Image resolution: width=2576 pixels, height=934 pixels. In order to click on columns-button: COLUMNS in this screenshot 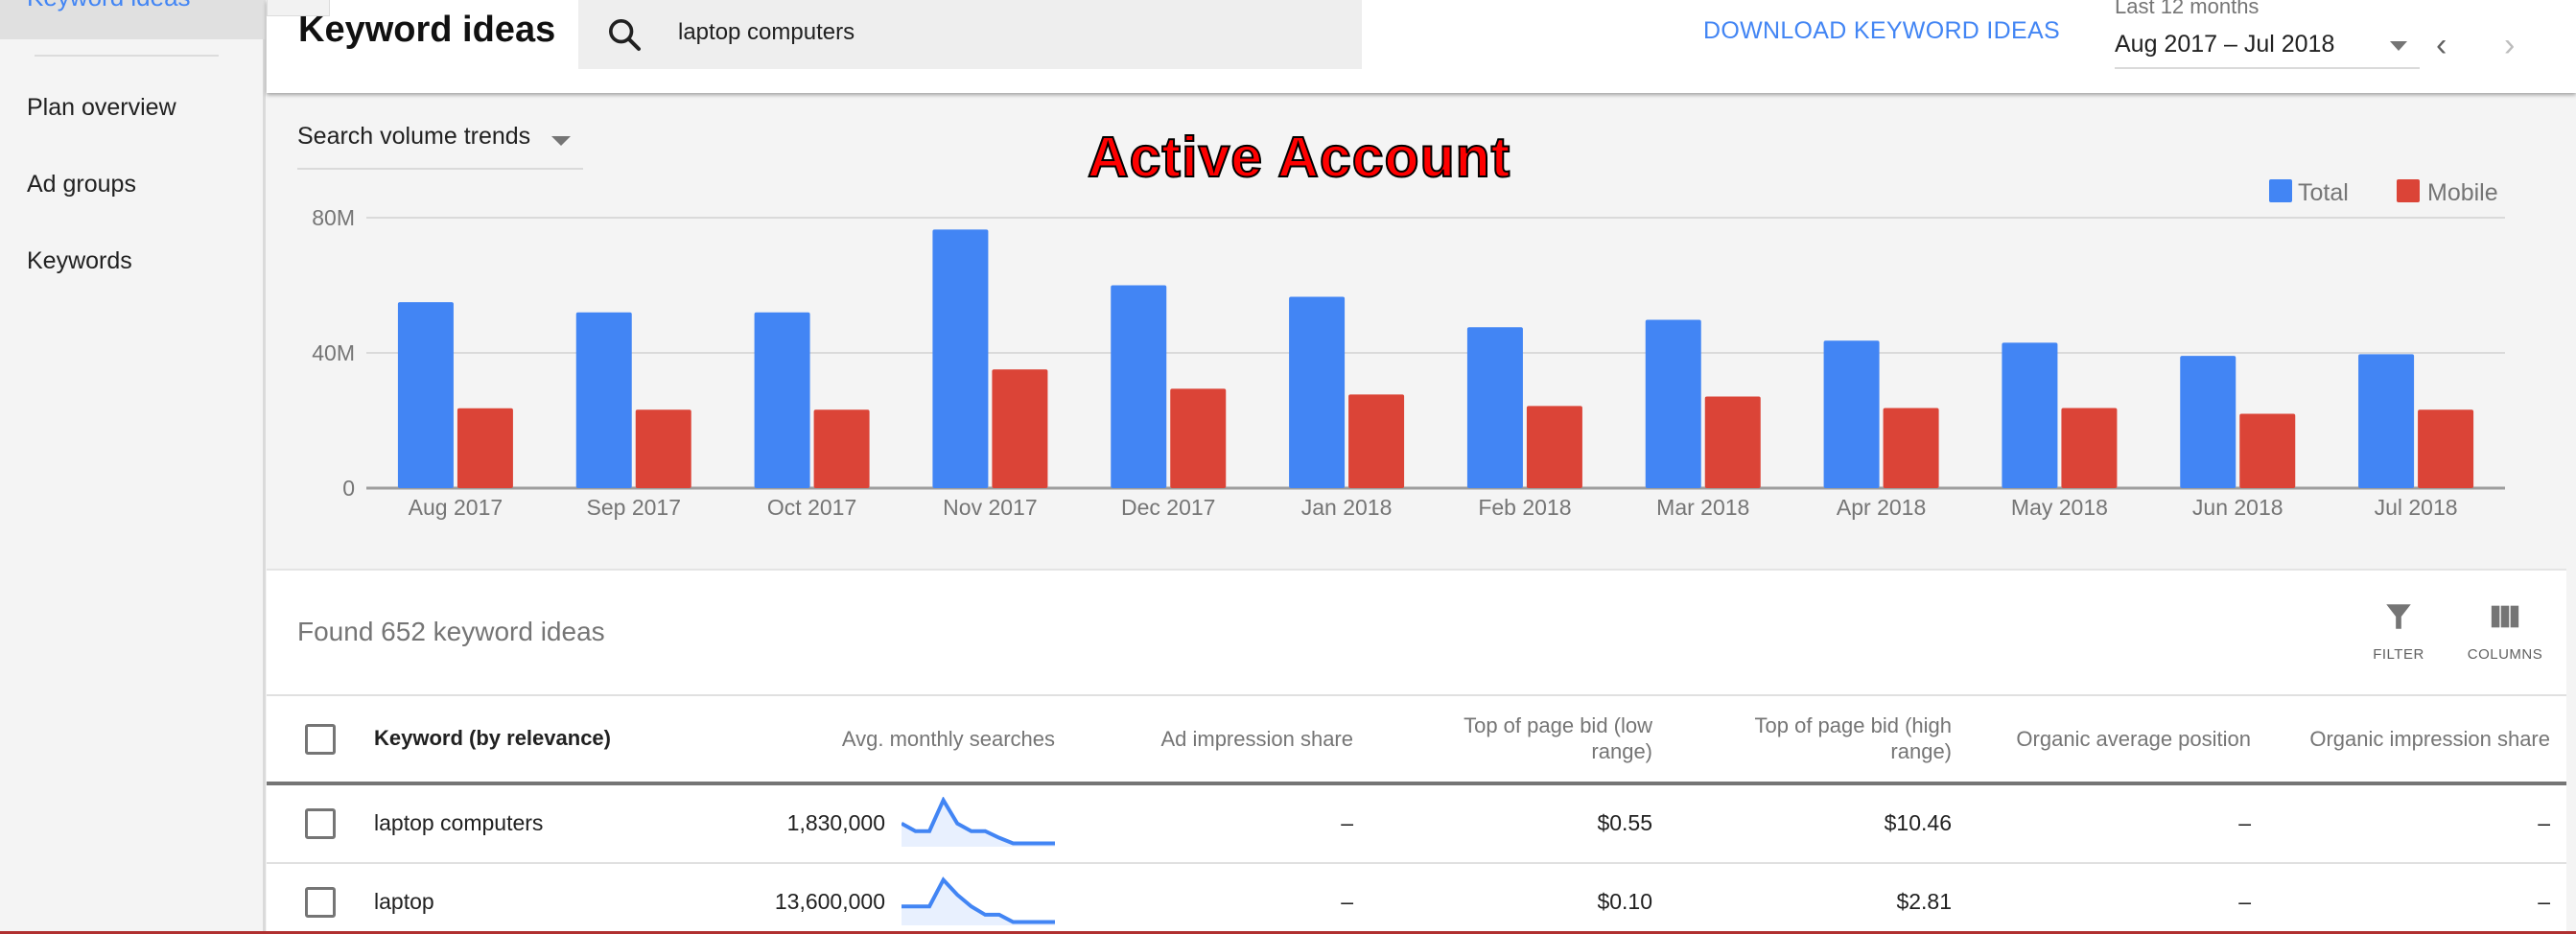, I will do `click(2505, 631)`.